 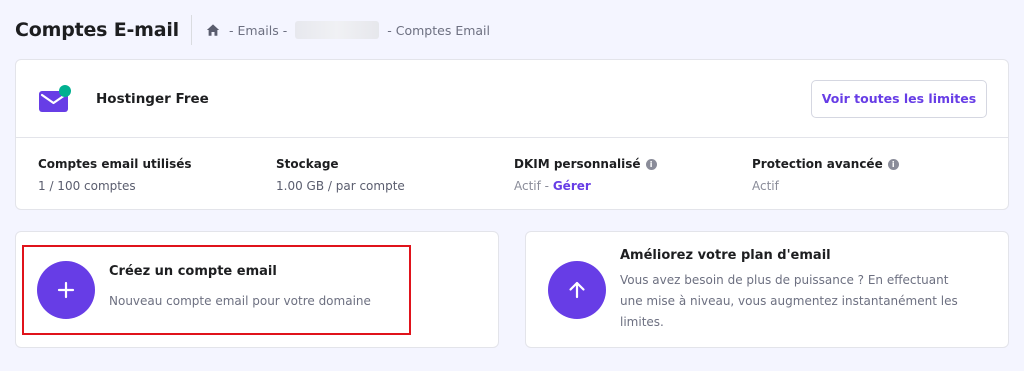 I want to click on breadcrumb-current: Comptes Email, so click(x=442, y=30).